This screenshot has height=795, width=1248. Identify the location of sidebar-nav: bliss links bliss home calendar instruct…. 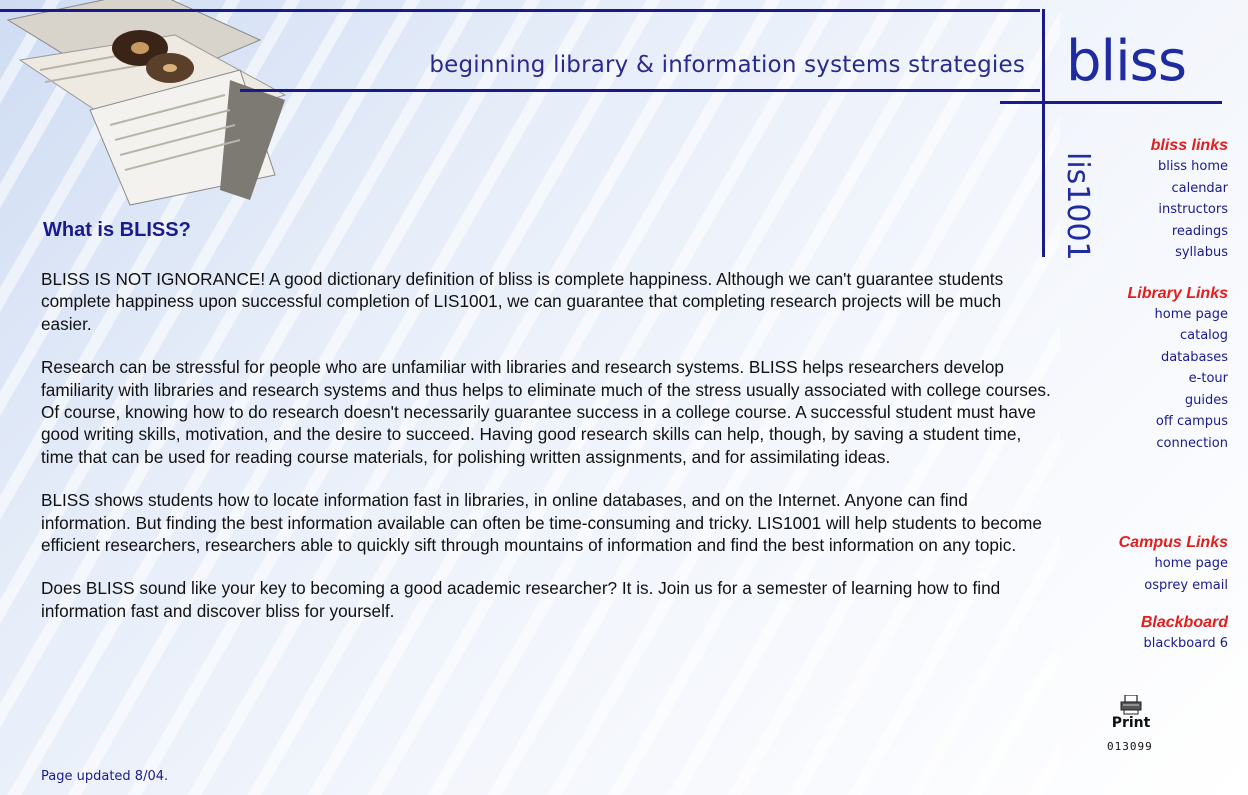
(1154, 395).